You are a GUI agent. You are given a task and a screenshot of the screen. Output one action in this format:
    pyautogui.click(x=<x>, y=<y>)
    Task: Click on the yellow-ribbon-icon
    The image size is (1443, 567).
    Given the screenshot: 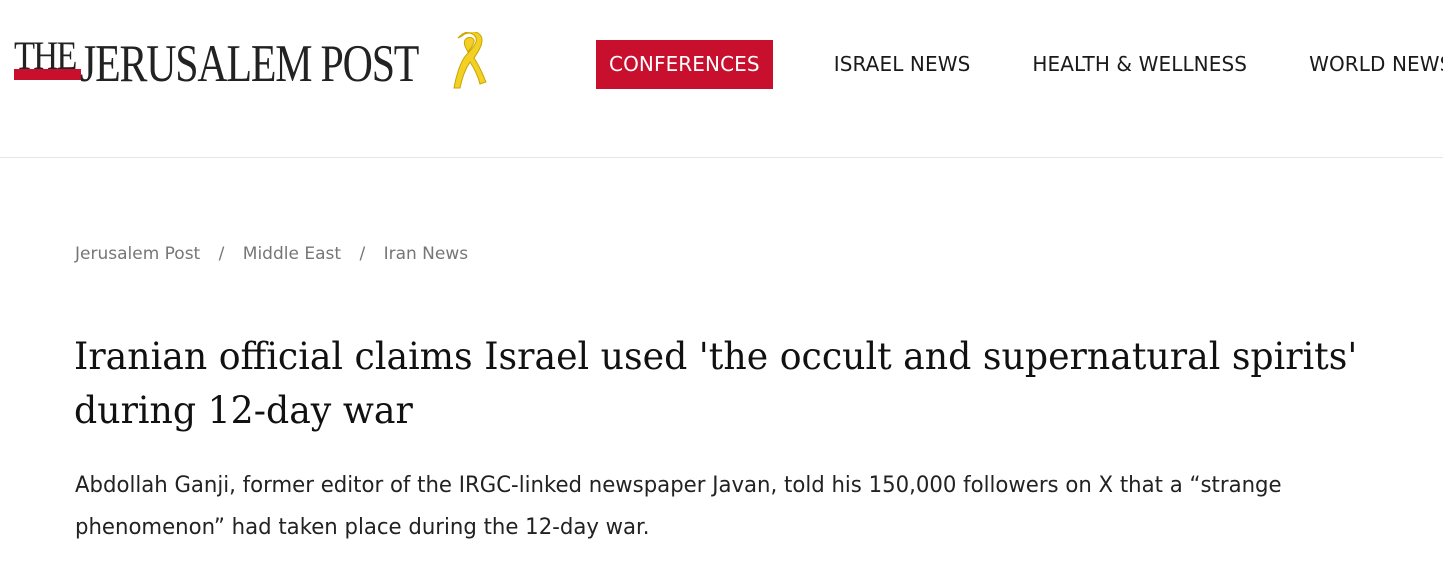 What is the action you would take?
    pyautogui.click(x=470, y=60)
    